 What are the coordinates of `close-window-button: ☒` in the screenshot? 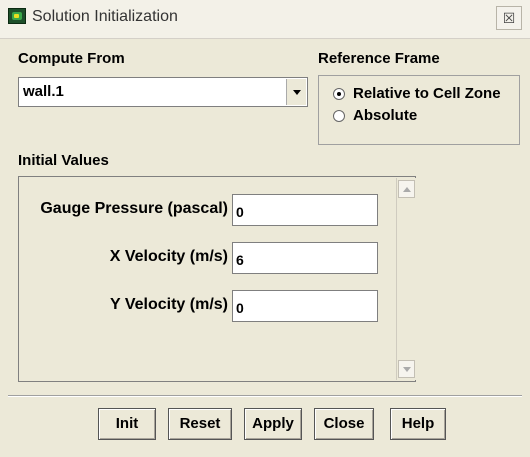 It's located at (509, 18).